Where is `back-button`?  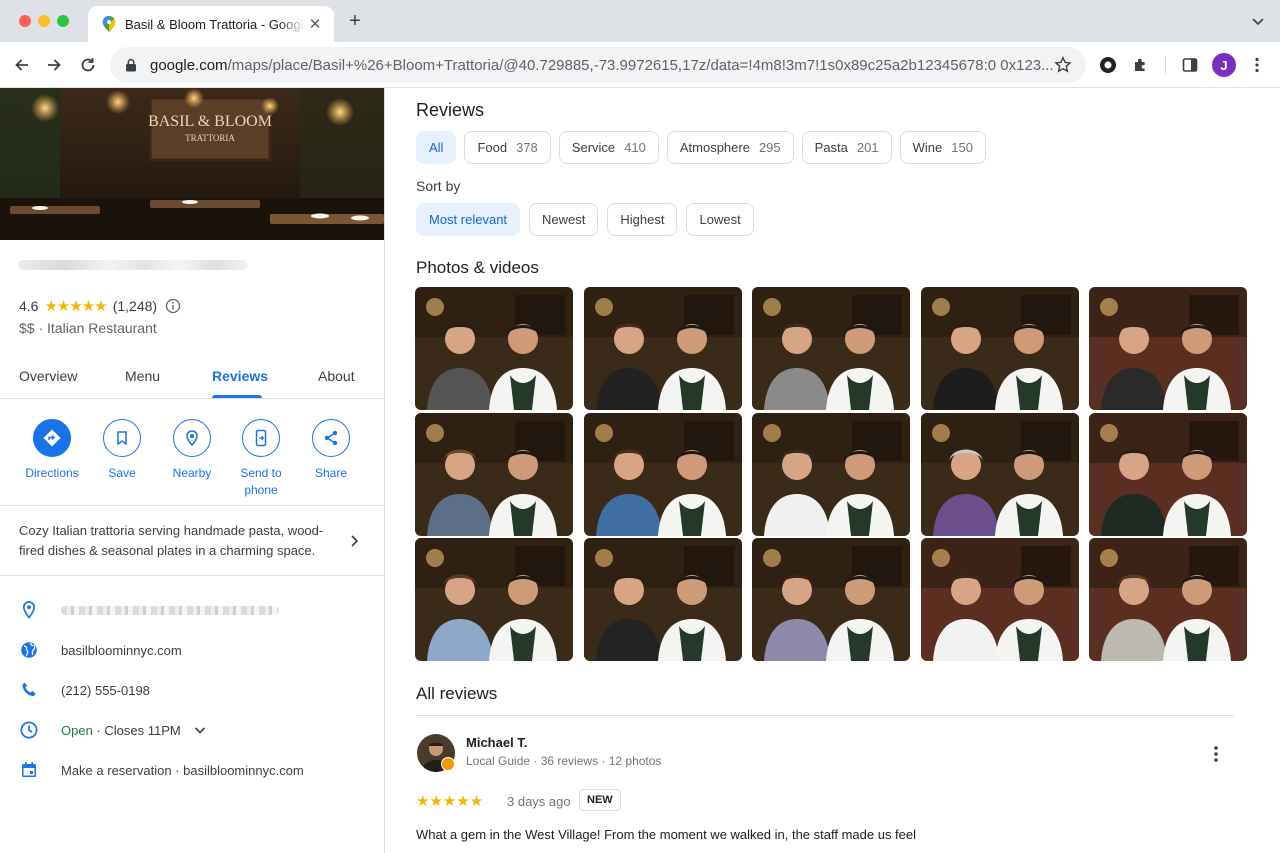
back-button is located at coordinates (22, 65).